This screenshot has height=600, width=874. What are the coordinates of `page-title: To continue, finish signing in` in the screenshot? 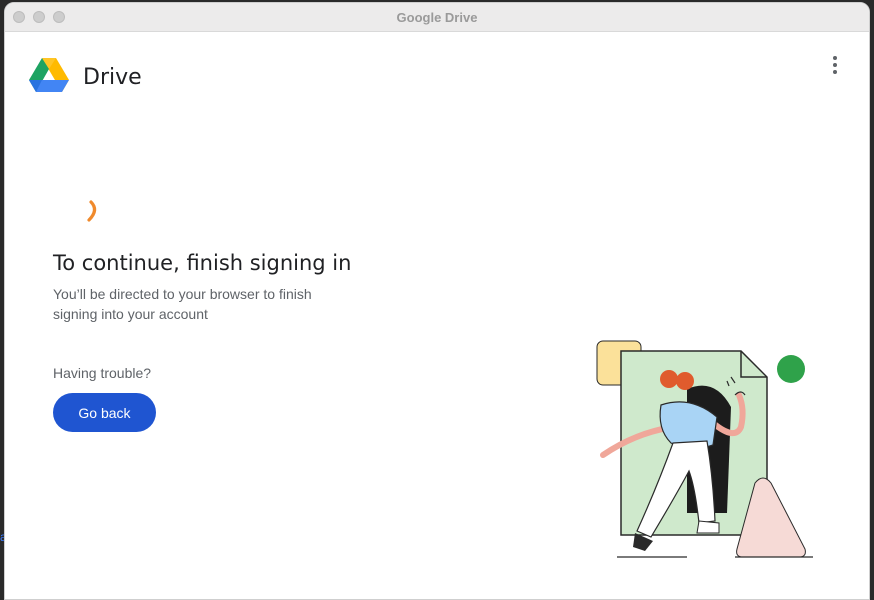 It's located at (202, 263).